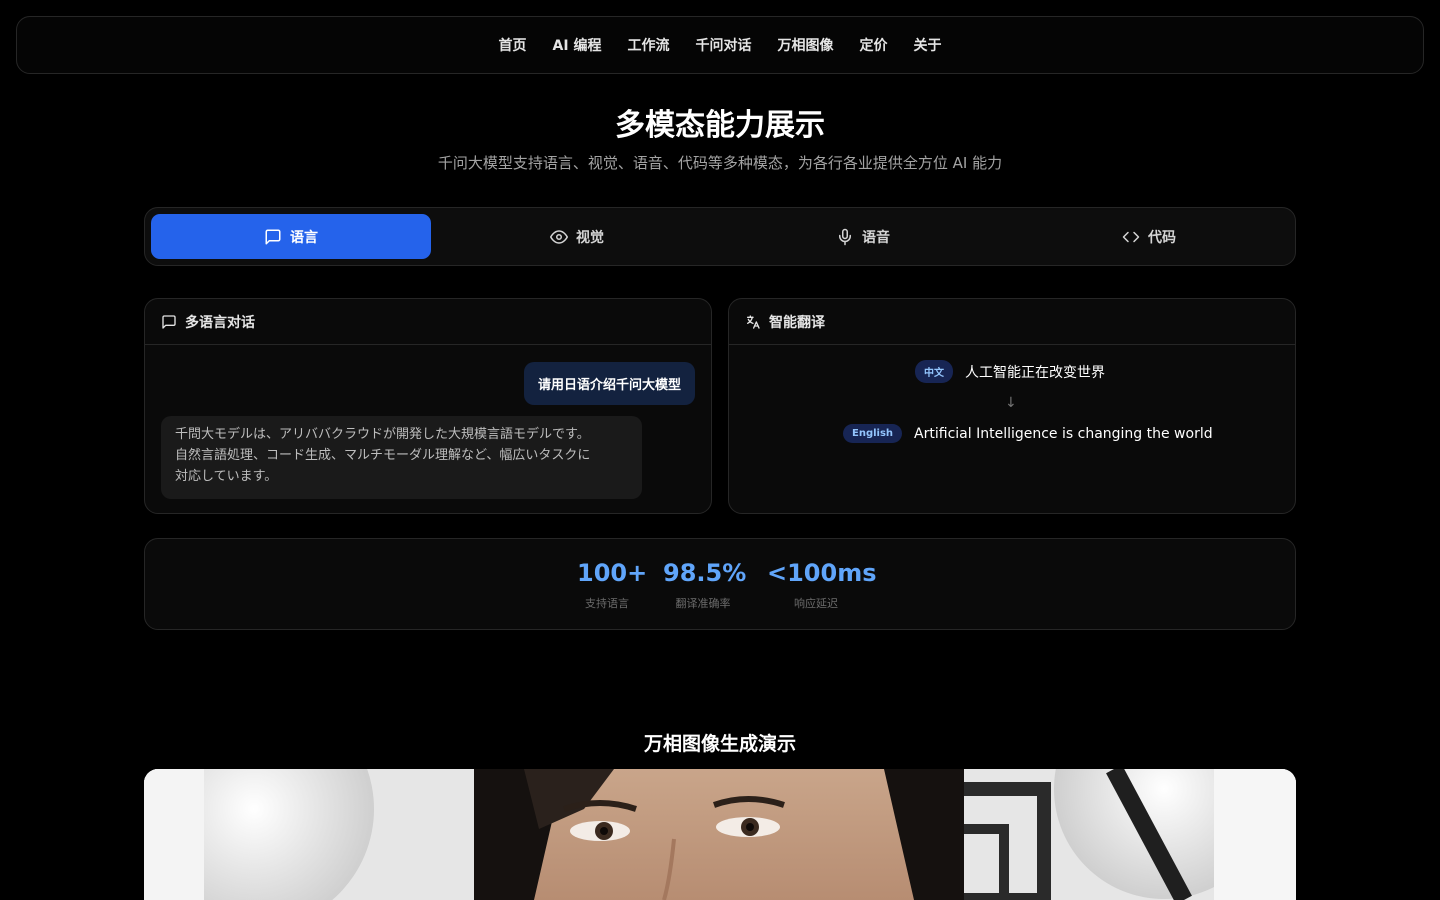 This screenshot has width=1440, height=900. I want to click on nav-item-about: 关于, so click(927, 45).